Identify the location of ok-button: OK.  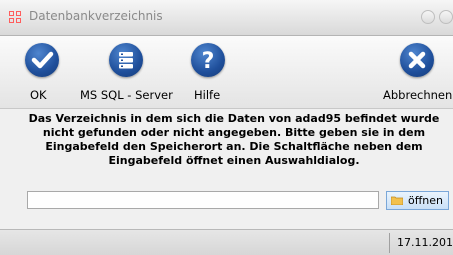
(42, 72).